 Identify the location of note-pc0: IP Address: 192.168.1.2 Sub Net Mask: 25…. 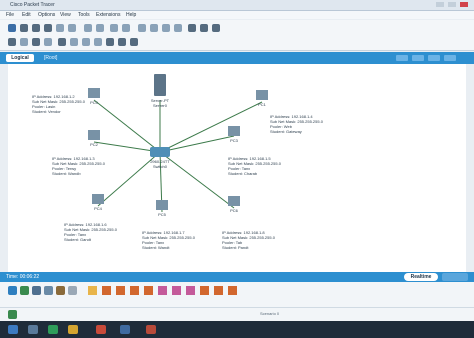
(58, 104).